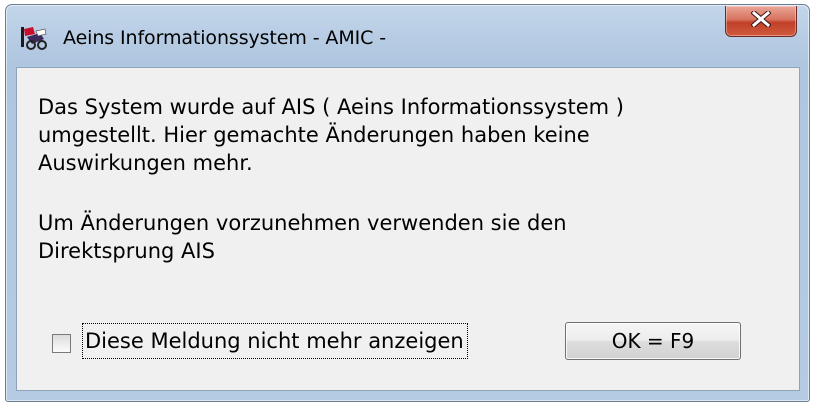  Describe the element at coordinates (653, 341) in the screenshot. I see `ok-button: OK = F9` at that location.